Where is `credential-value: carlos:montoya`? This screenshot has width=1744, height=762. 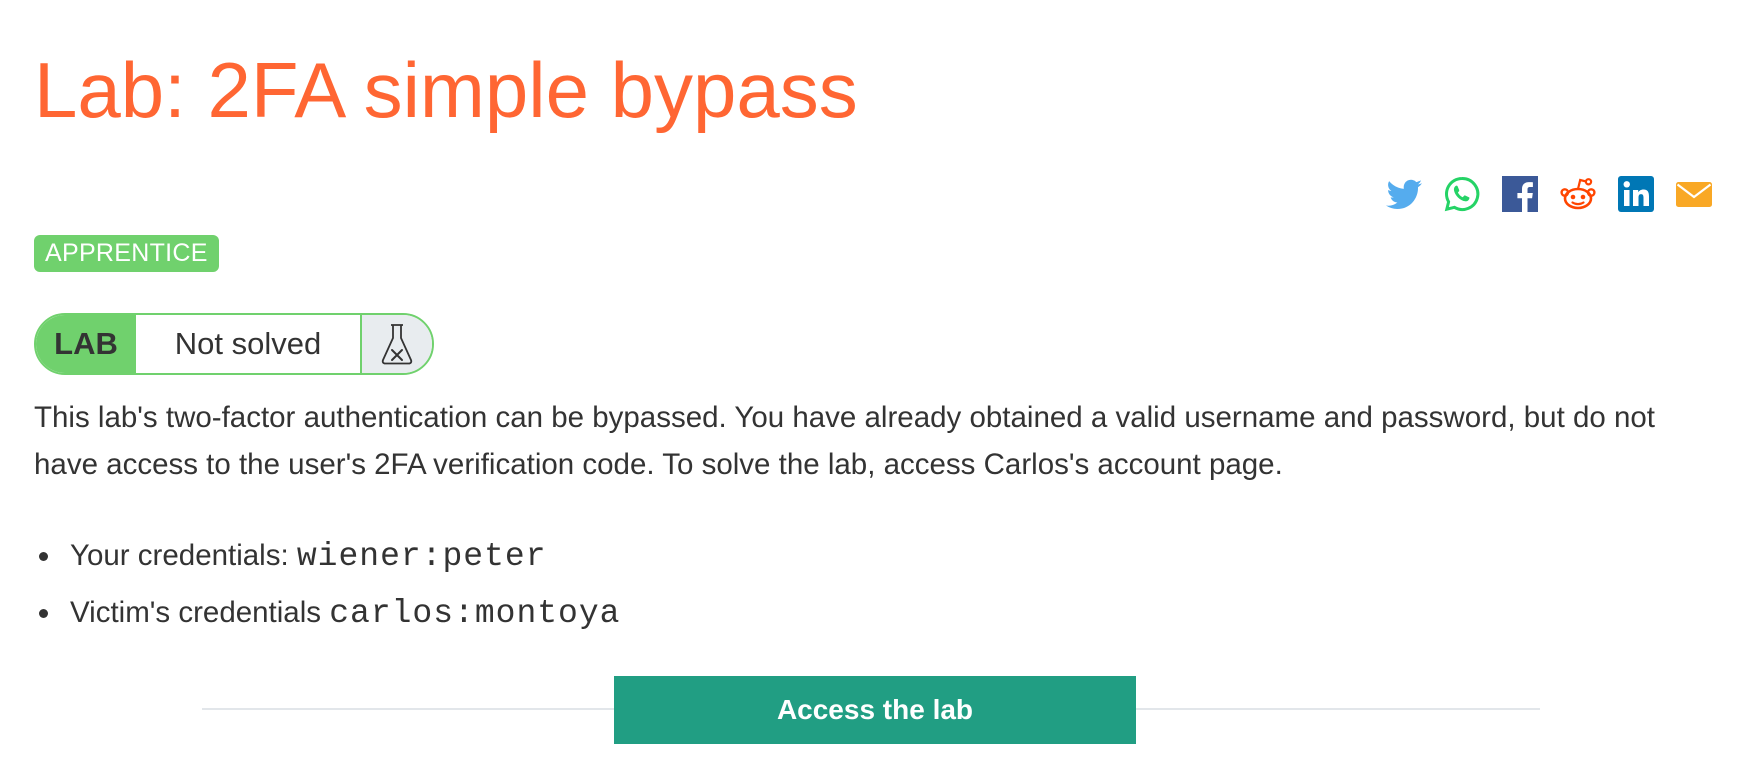
credential-value: carlos:montoya is located at coordinates (475, 613).